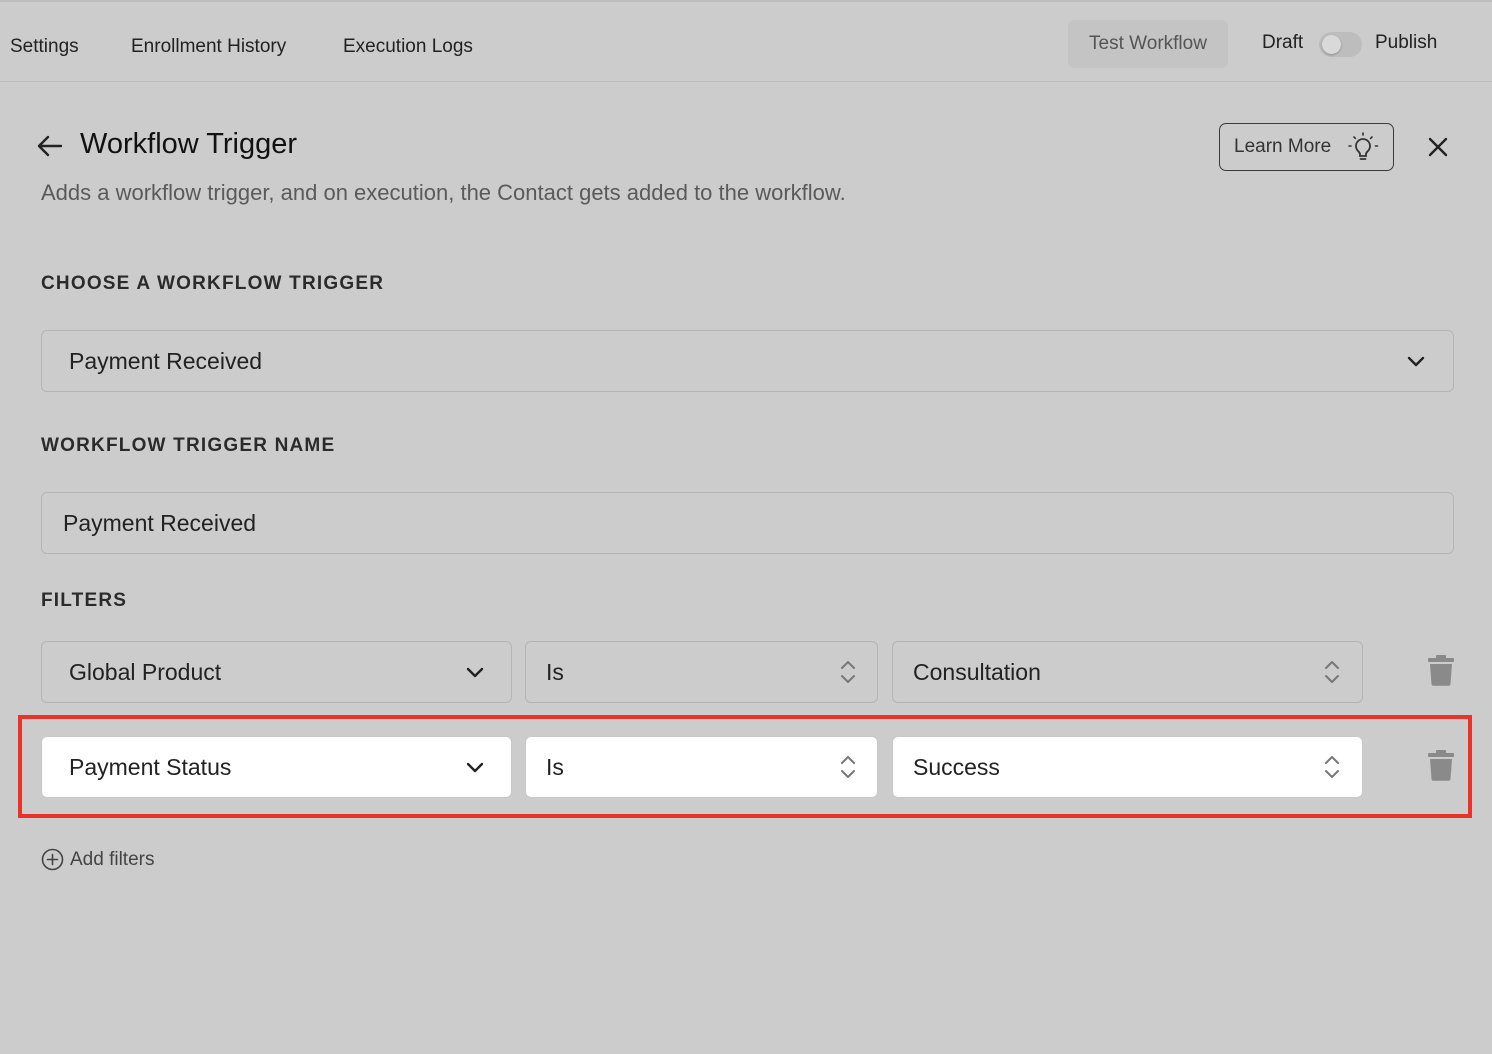 The width and height of the screenshot is (1492, 1054). What do you see at coordinates (145, 671) in the screenshot?
I see `filter-field-value: Global Product` at bounding box center [145, 671].